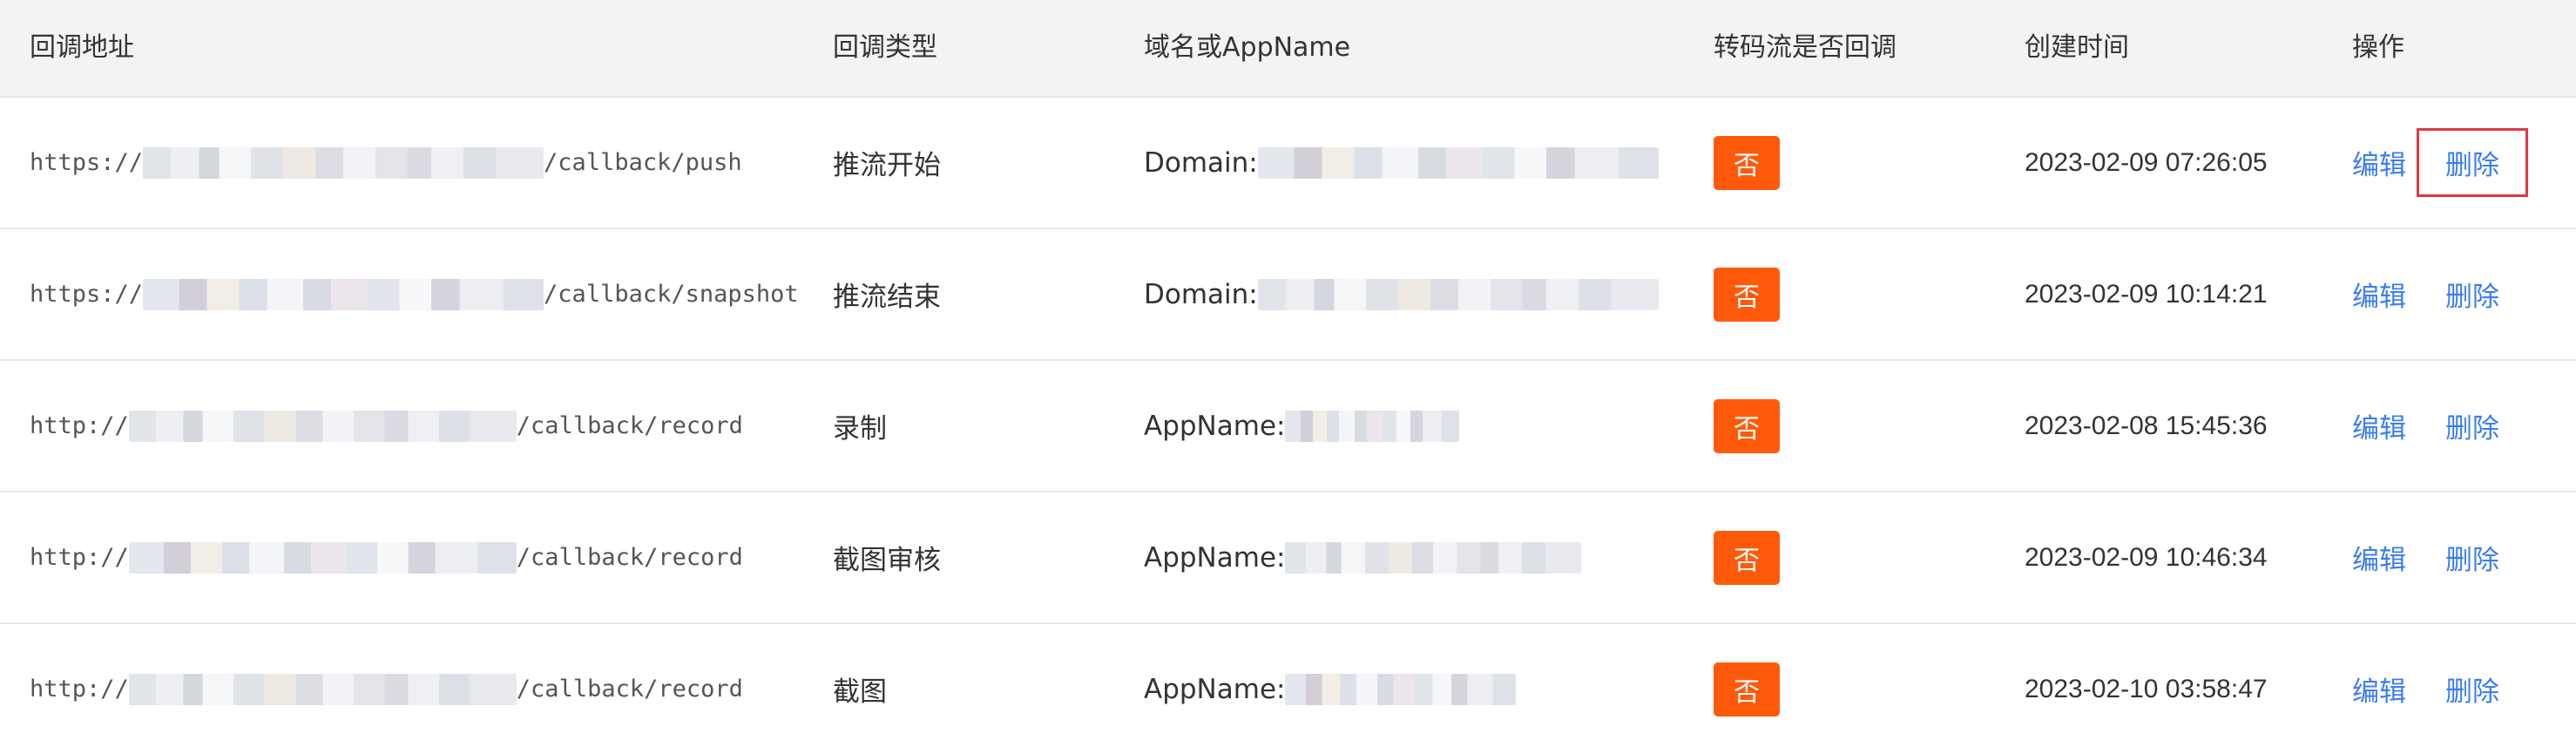 This screenshot has width=2576, height=754. What do you see at coordinates (2378, 47) in the screenshot?
I see `column-header-actions: 操作` at bounding box center [2378, 47].